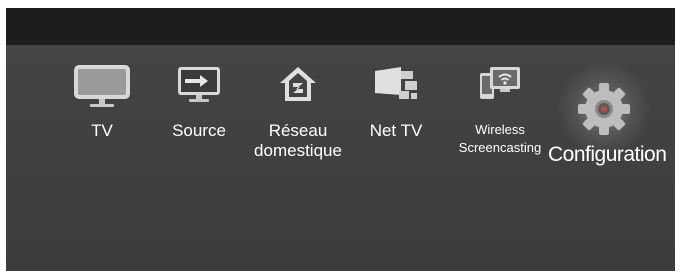 Image resolution: width=681 pixels, height=278 pixels. What do you see at coordinates (340, 26) in the screenshot?
I see `top-bar` at bounding box center [340, 26].